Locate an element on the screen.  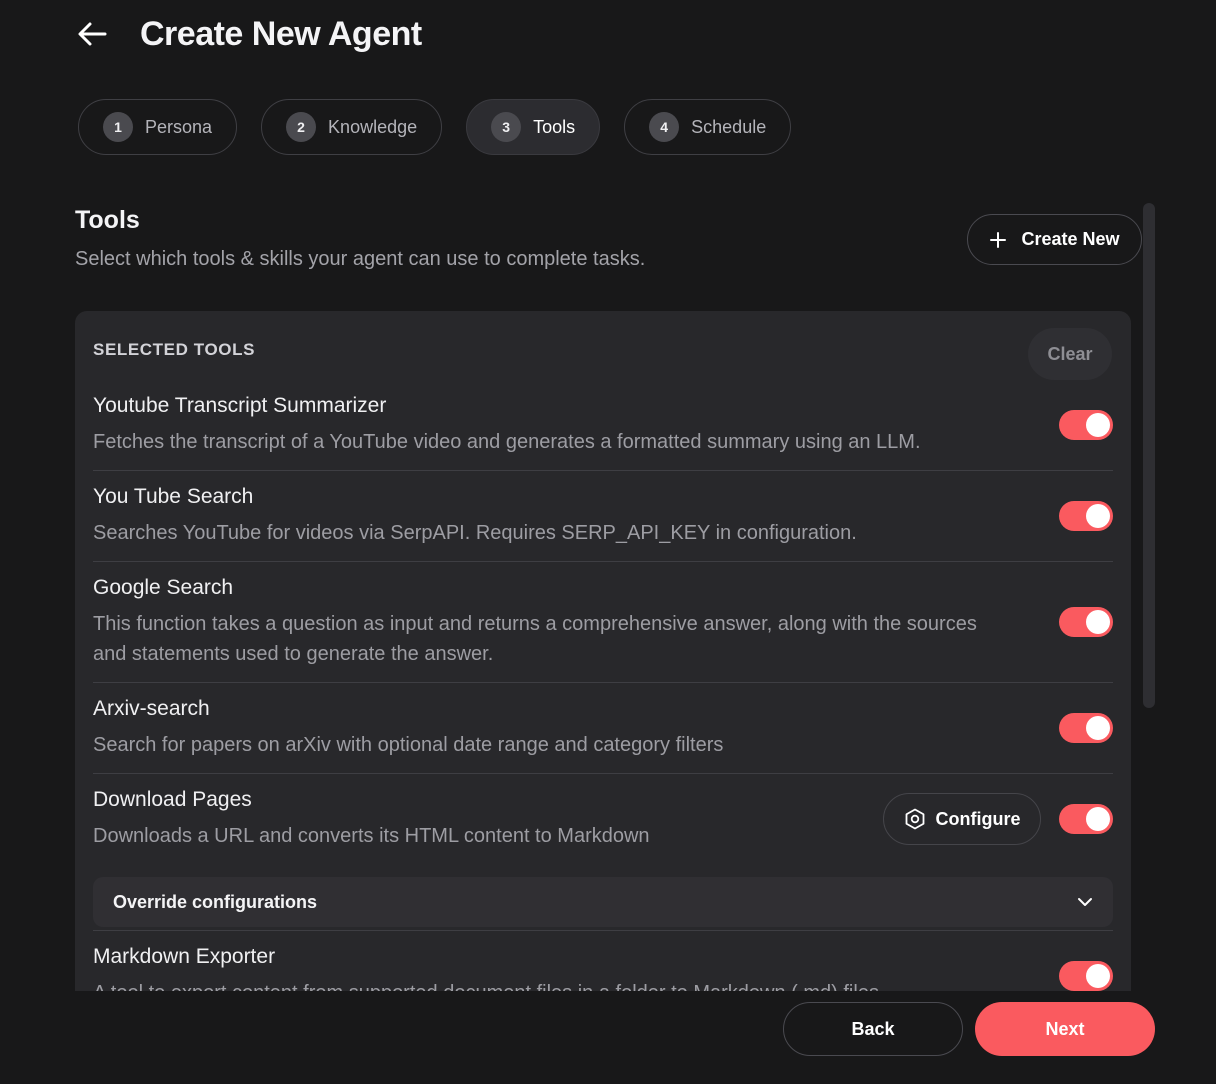
tool-name: Youtube Transcript Summarizer is located at coordinates (240, 405).